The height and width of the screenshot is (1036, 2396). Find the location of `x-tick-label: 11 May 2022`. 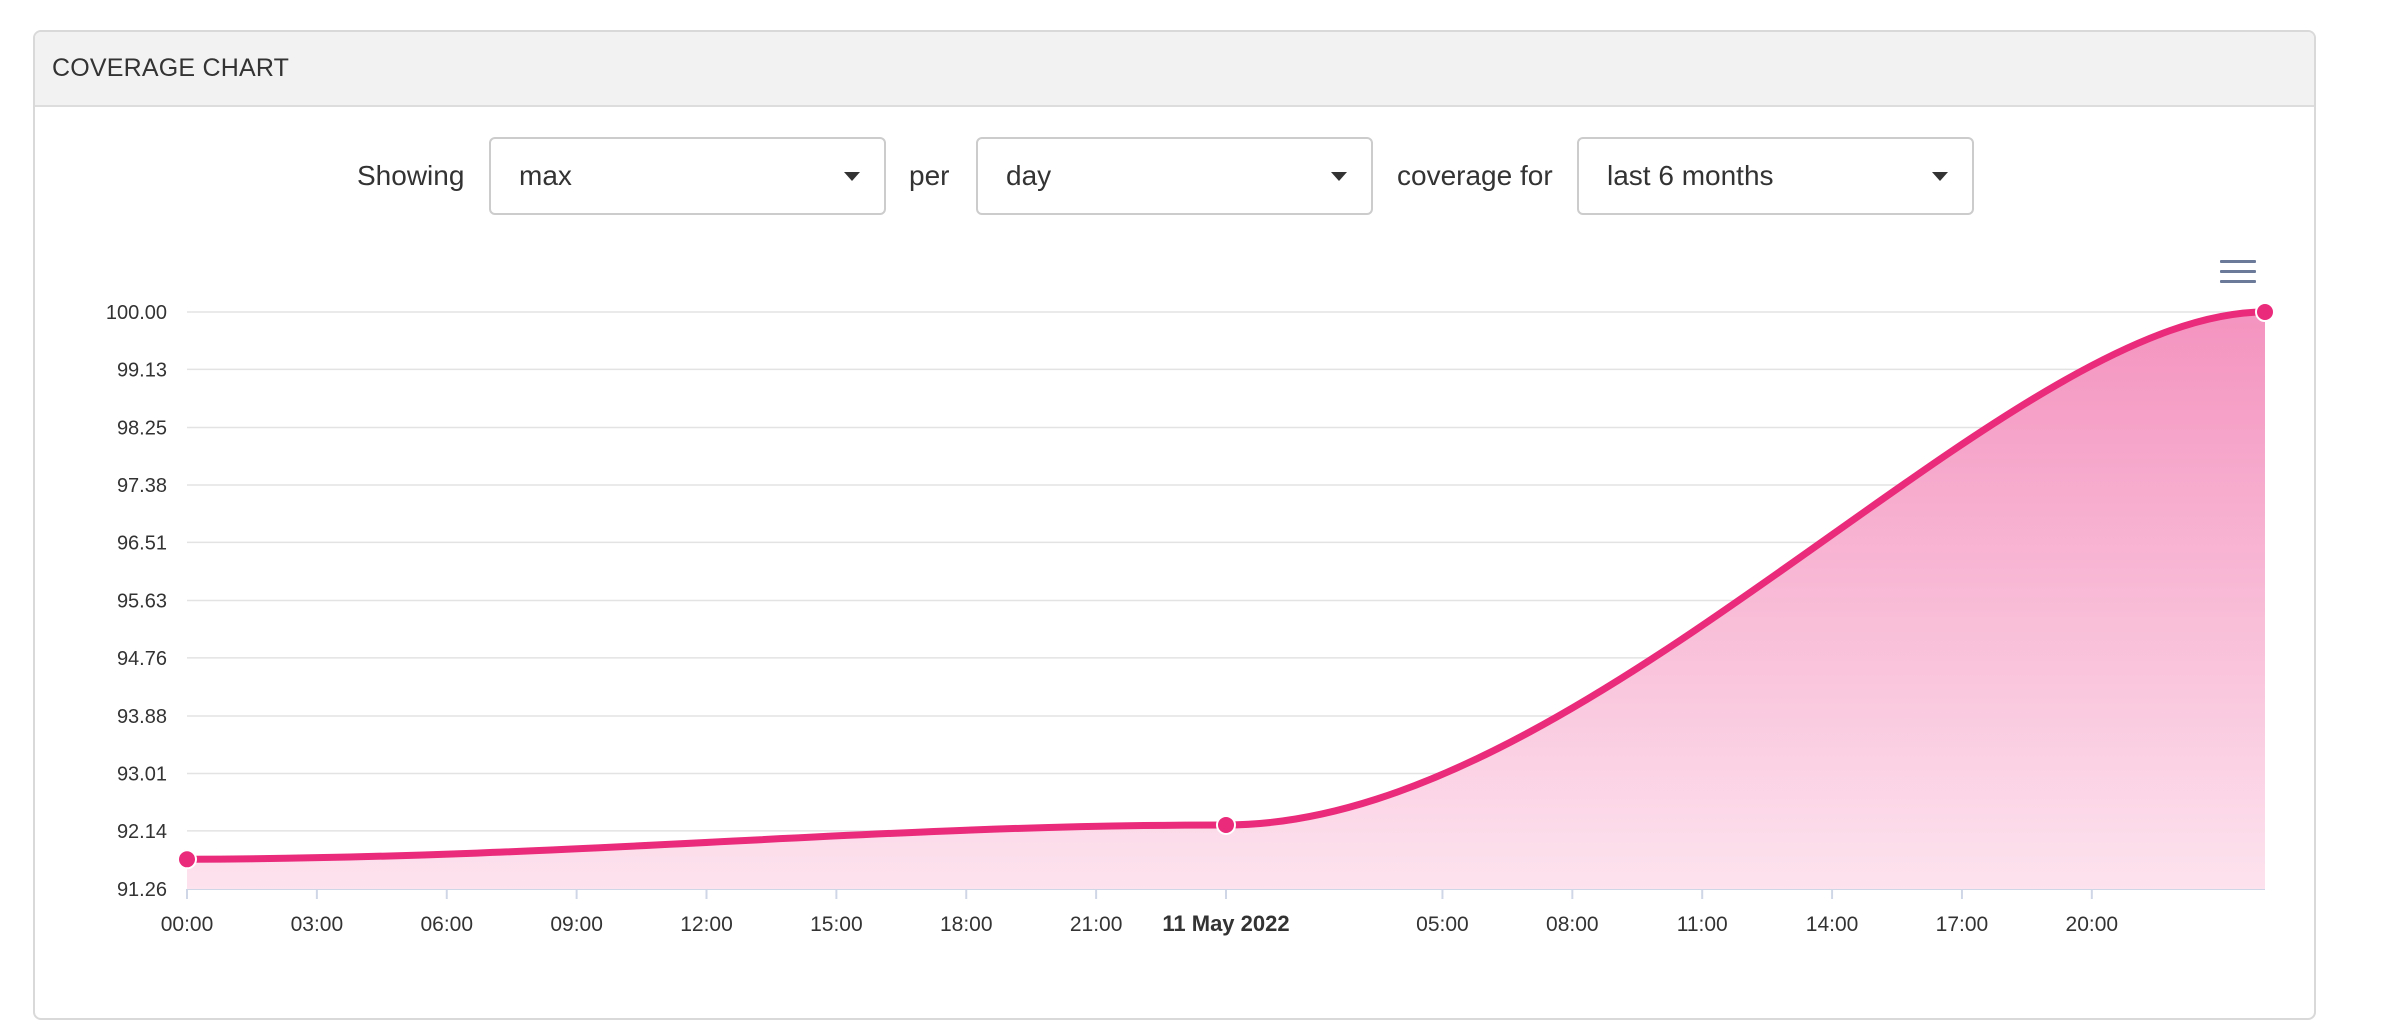

x-tick-label: 11 May 2022 is located at coordinates (1225, 923).